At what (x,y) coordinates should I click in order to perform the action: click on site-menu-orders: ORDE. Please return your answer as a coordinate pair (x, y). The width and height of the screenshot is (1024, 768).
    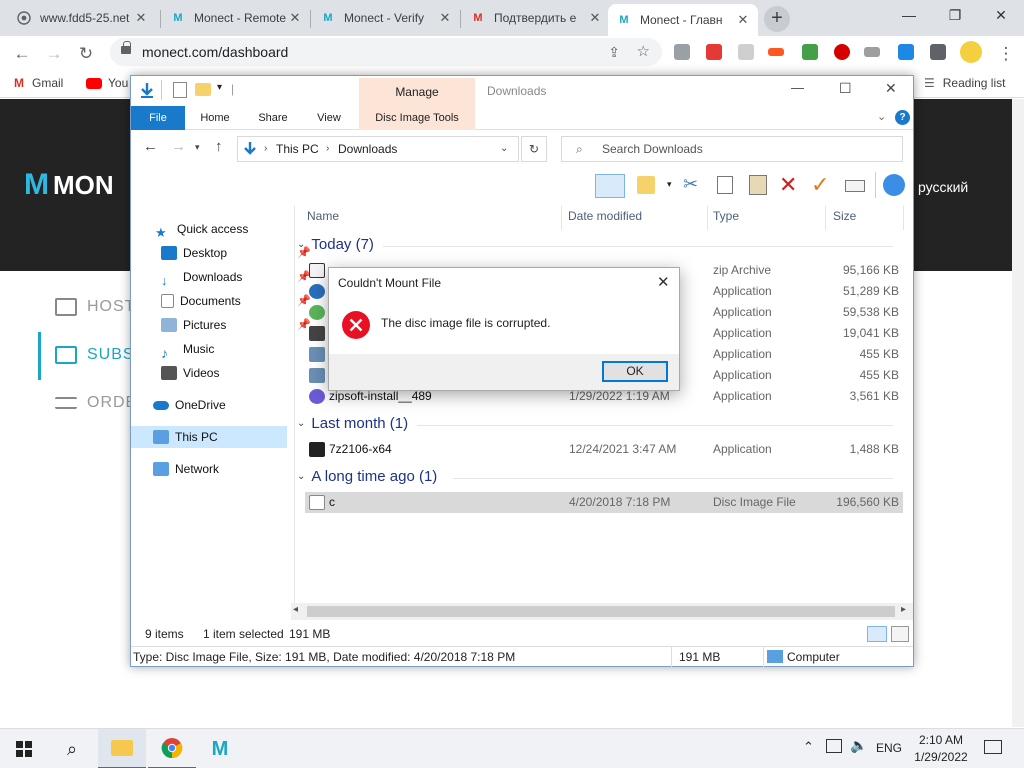
    Looking at the image, I should click on (96, 403).